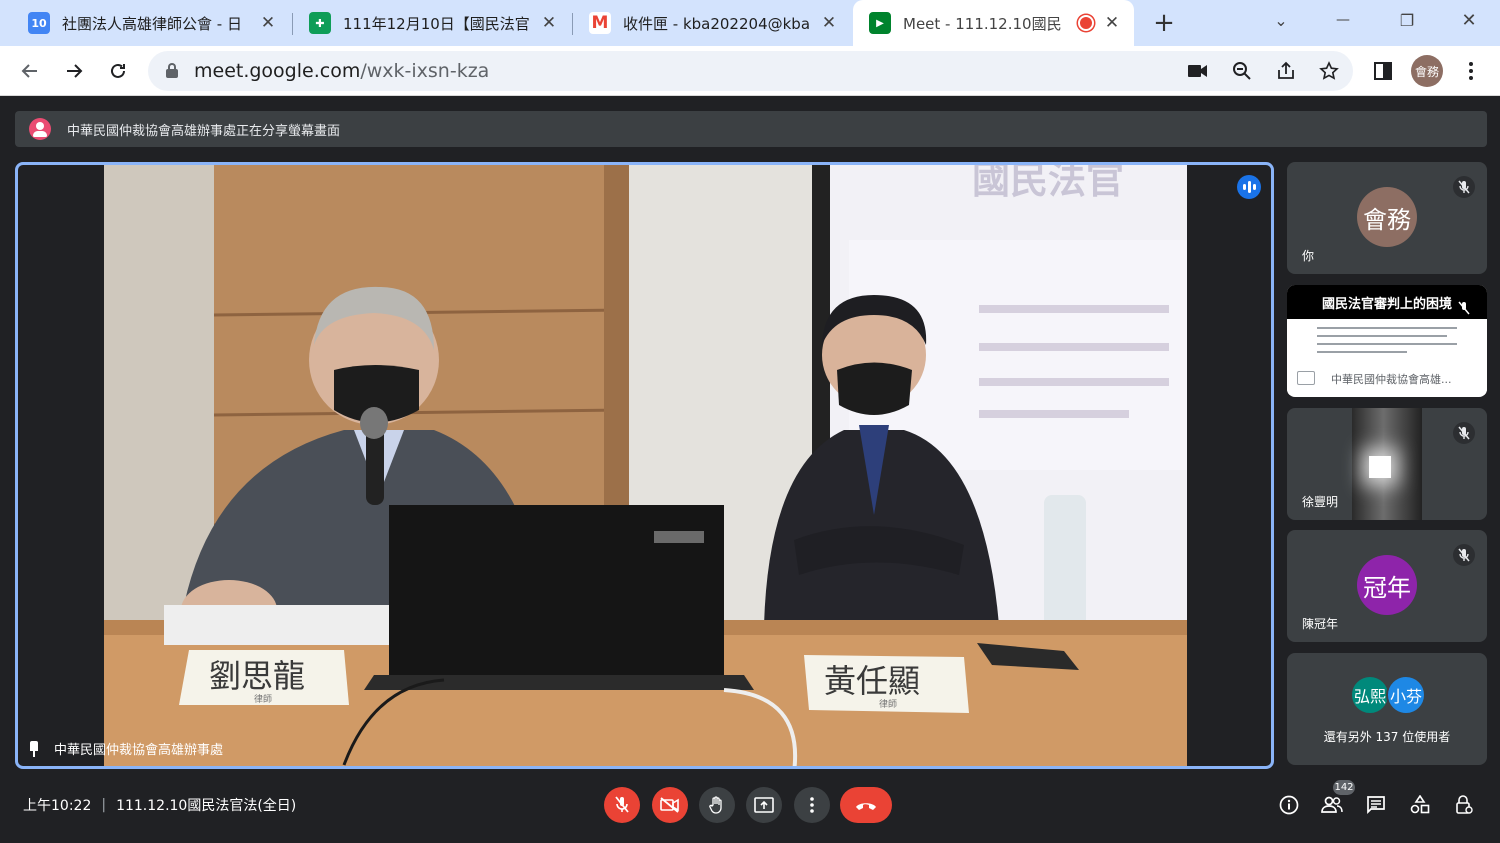 This screenshot has width=1500, height=843. Describe the element at coordinates (1320, 502) in the screenshot. I see `participant-name: 徐豐明` at that location.